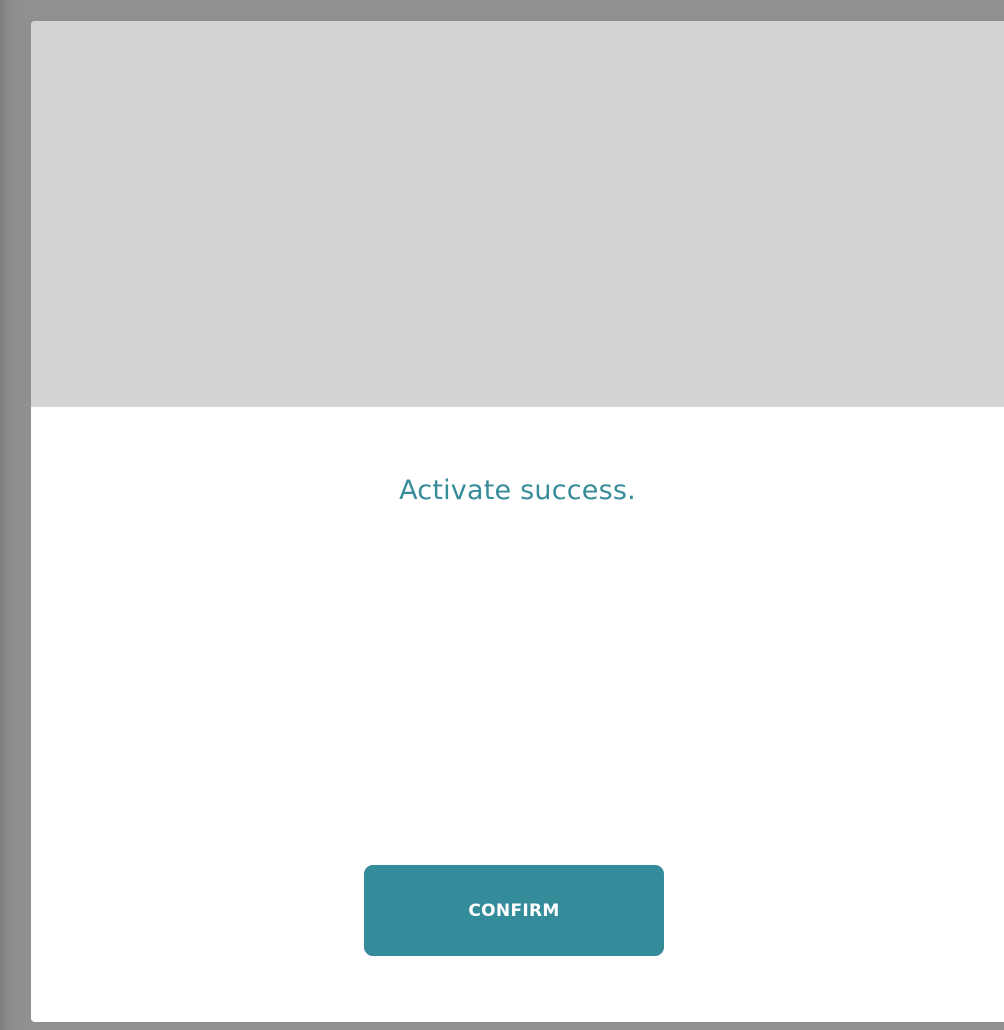 Image resolution: width=1004 pixels, height=1030 pixels. I want to click on activation-message: Activate success., so click(517, 490).